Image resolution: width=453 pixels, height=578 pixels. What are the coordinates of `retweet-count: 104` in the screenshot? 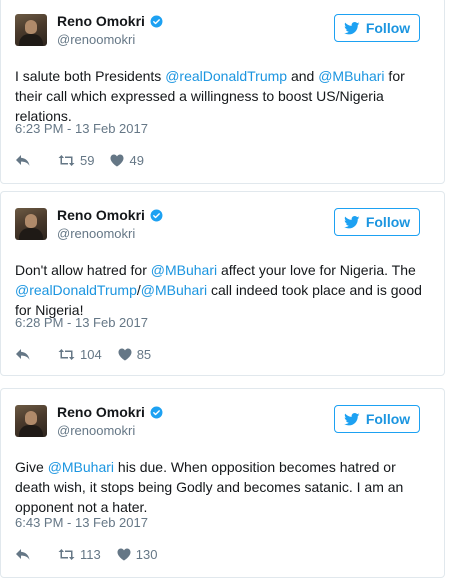 It's located at (91, 354).